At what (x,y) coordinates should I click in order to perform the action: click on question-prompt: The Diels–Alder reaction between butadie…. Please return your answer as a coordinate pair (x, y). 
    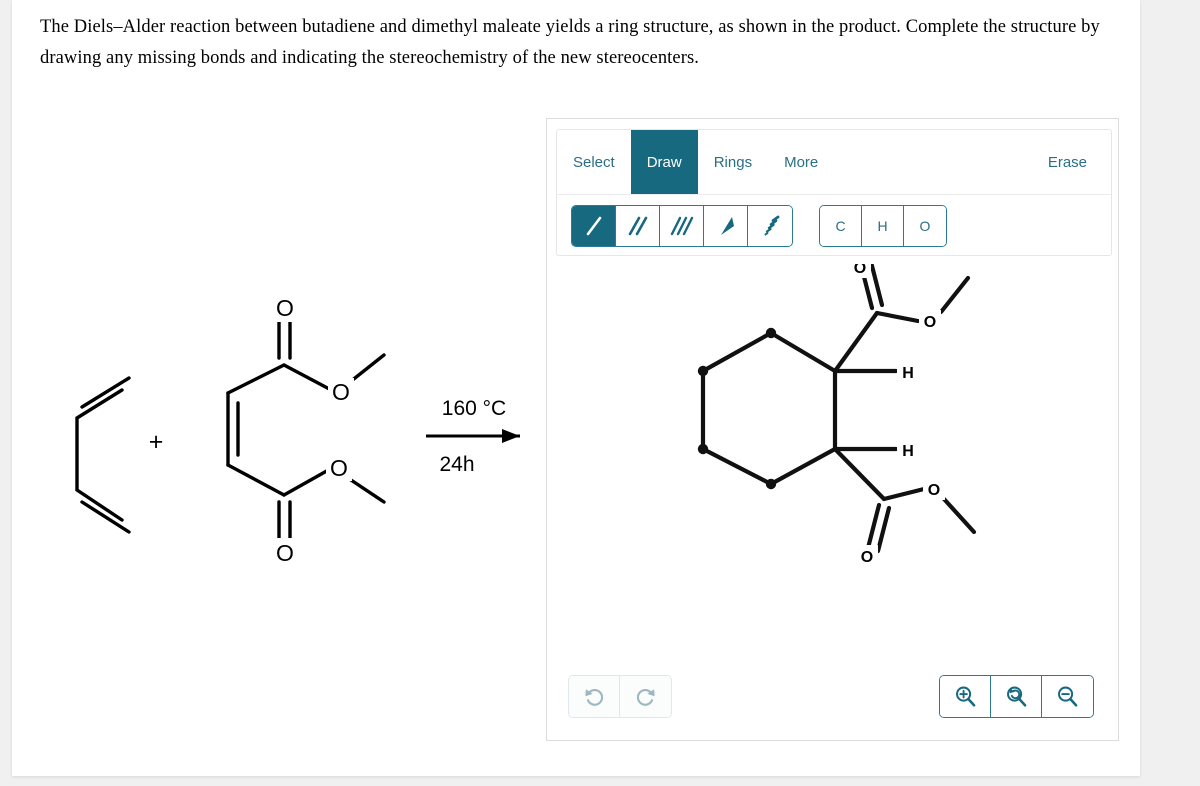
    Looking at the image, I should click on (570, 42).